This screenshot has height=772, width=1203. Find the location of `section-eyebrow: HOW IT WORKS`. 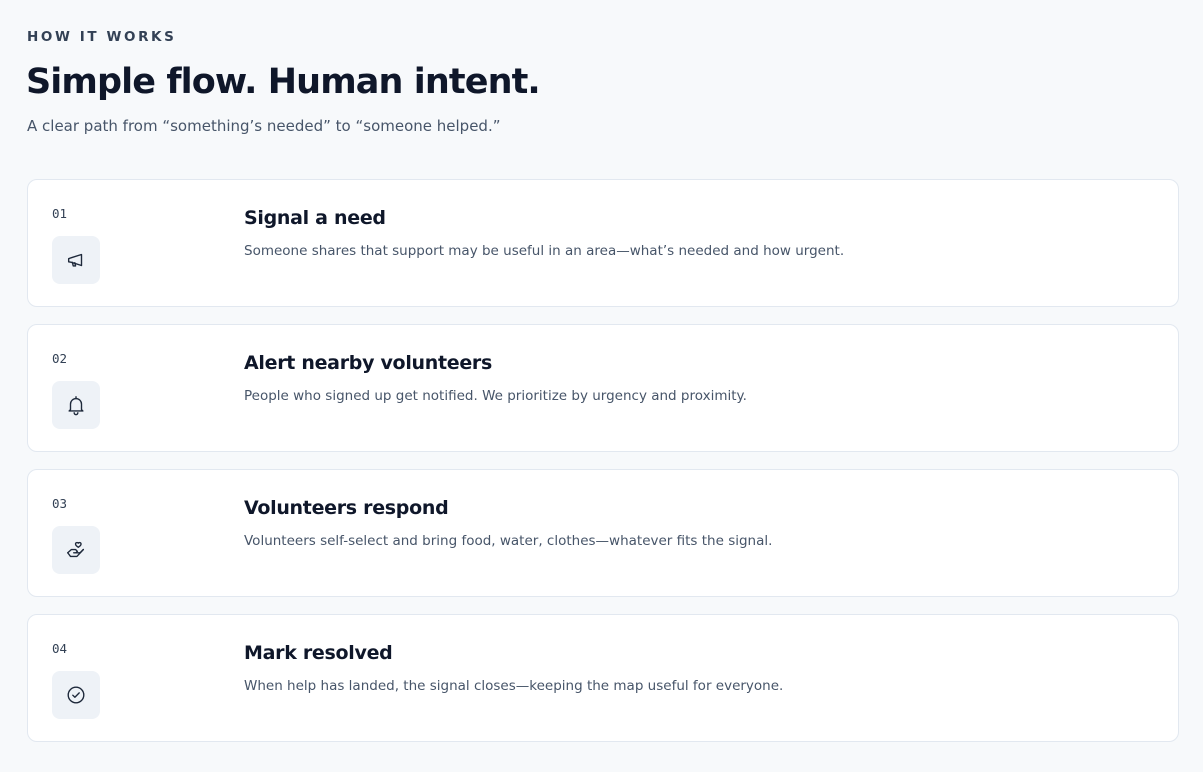

section-eyebrow: HOW IT WORKS is located at coordinates (102, 37).